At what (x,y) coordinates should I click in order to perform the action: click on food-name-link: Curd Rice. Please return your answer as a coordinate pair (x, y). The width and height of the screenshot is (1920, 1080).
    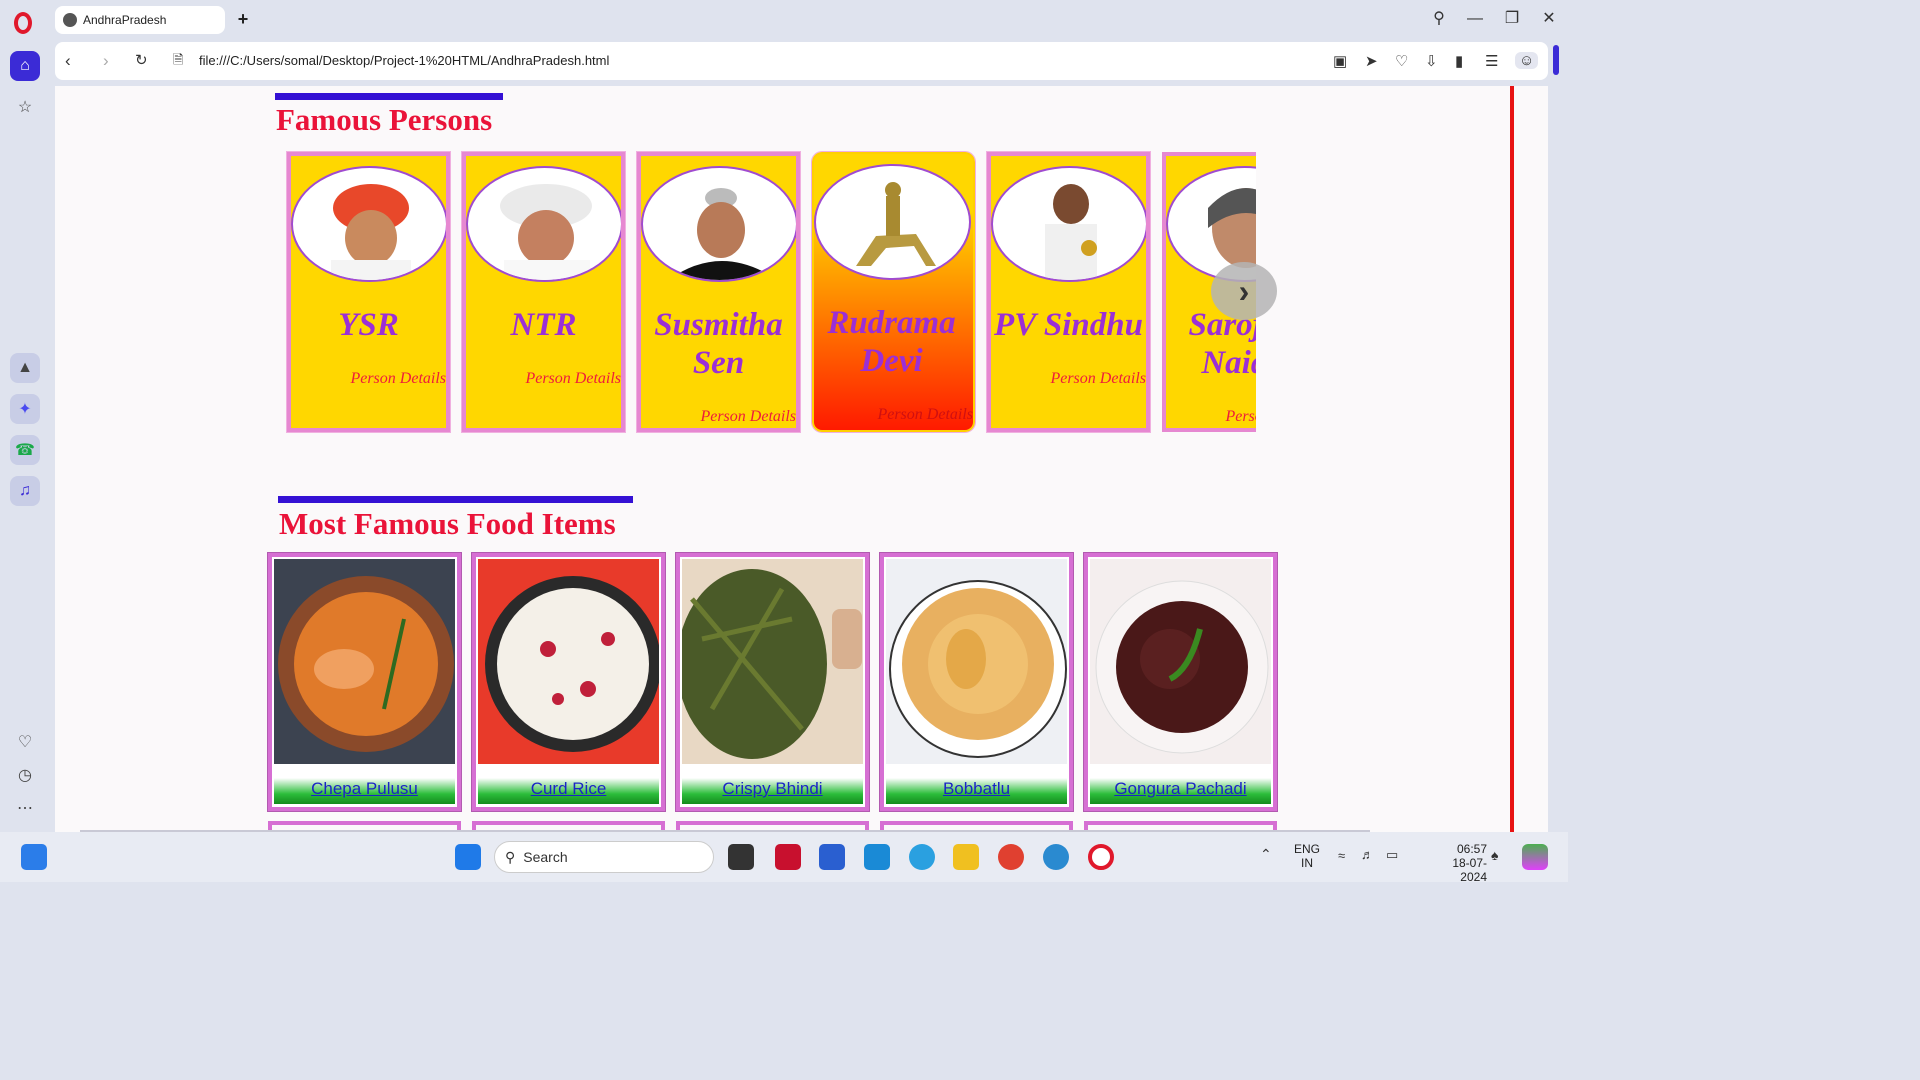
    Looking at the image, I should click on (568, 784).